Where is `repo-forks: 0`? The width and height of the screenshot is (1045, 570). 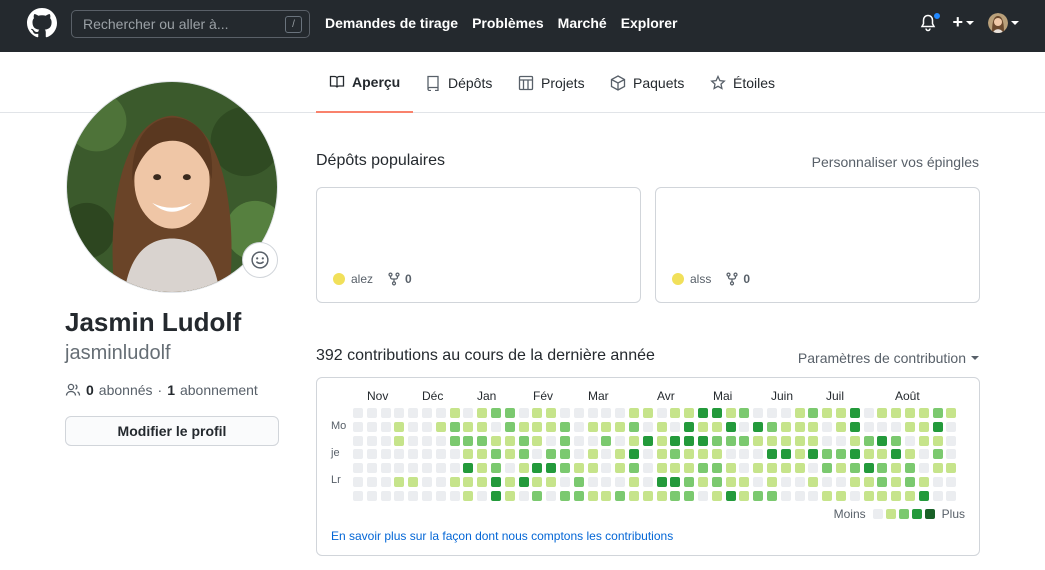 repo-forks: 0 is located at coordinates (746, 279).